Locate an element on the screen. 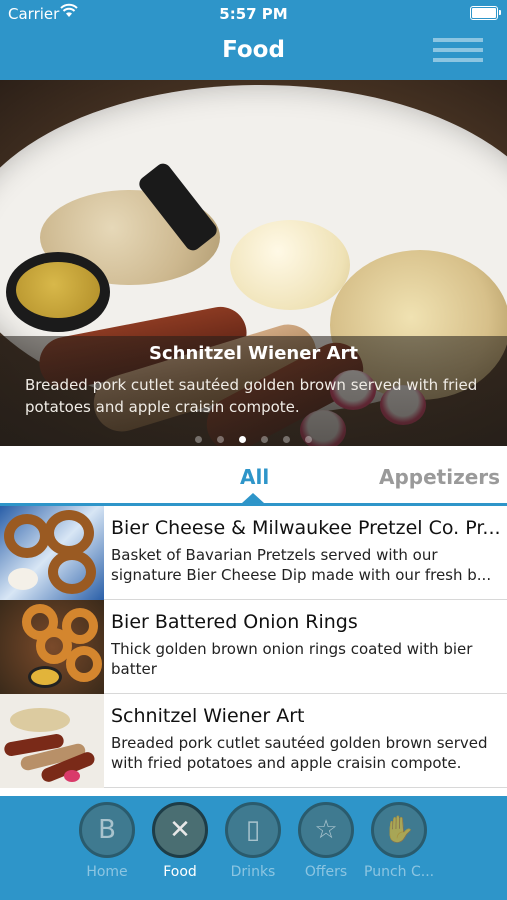 This screenshot has width=507, height=900. hamburger-menu-icon is located at coordinates (458, 52).